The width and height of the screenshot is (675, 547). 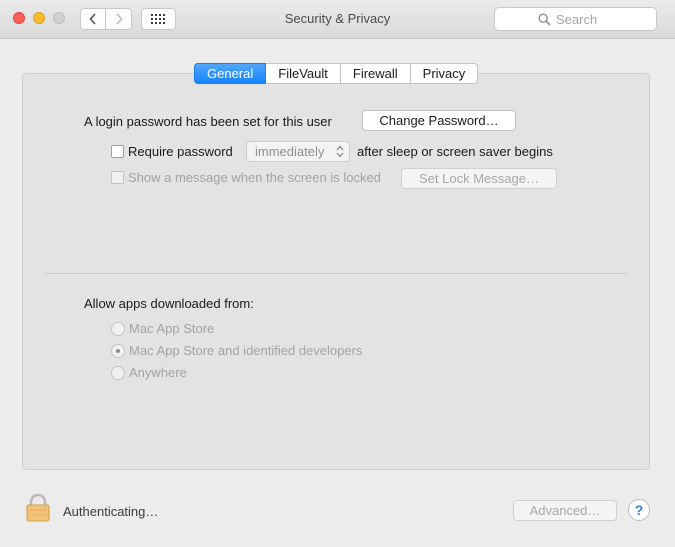 I want to click on lock-icon, so click(x=38, y=507).